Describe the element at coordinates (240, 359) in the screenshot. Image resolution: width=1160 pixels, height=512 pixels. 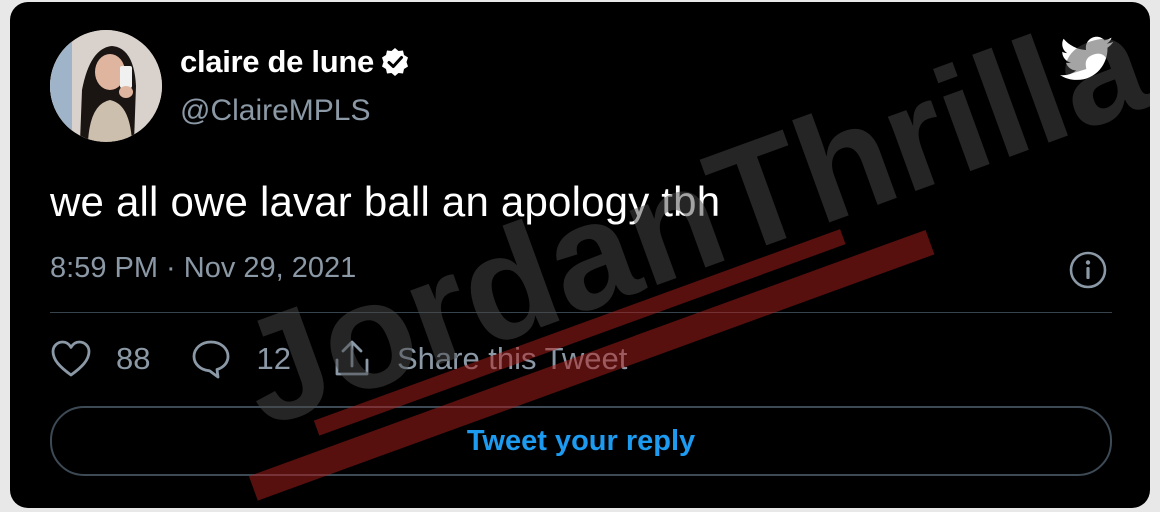
I see `reply-count-button: 12` at that location.